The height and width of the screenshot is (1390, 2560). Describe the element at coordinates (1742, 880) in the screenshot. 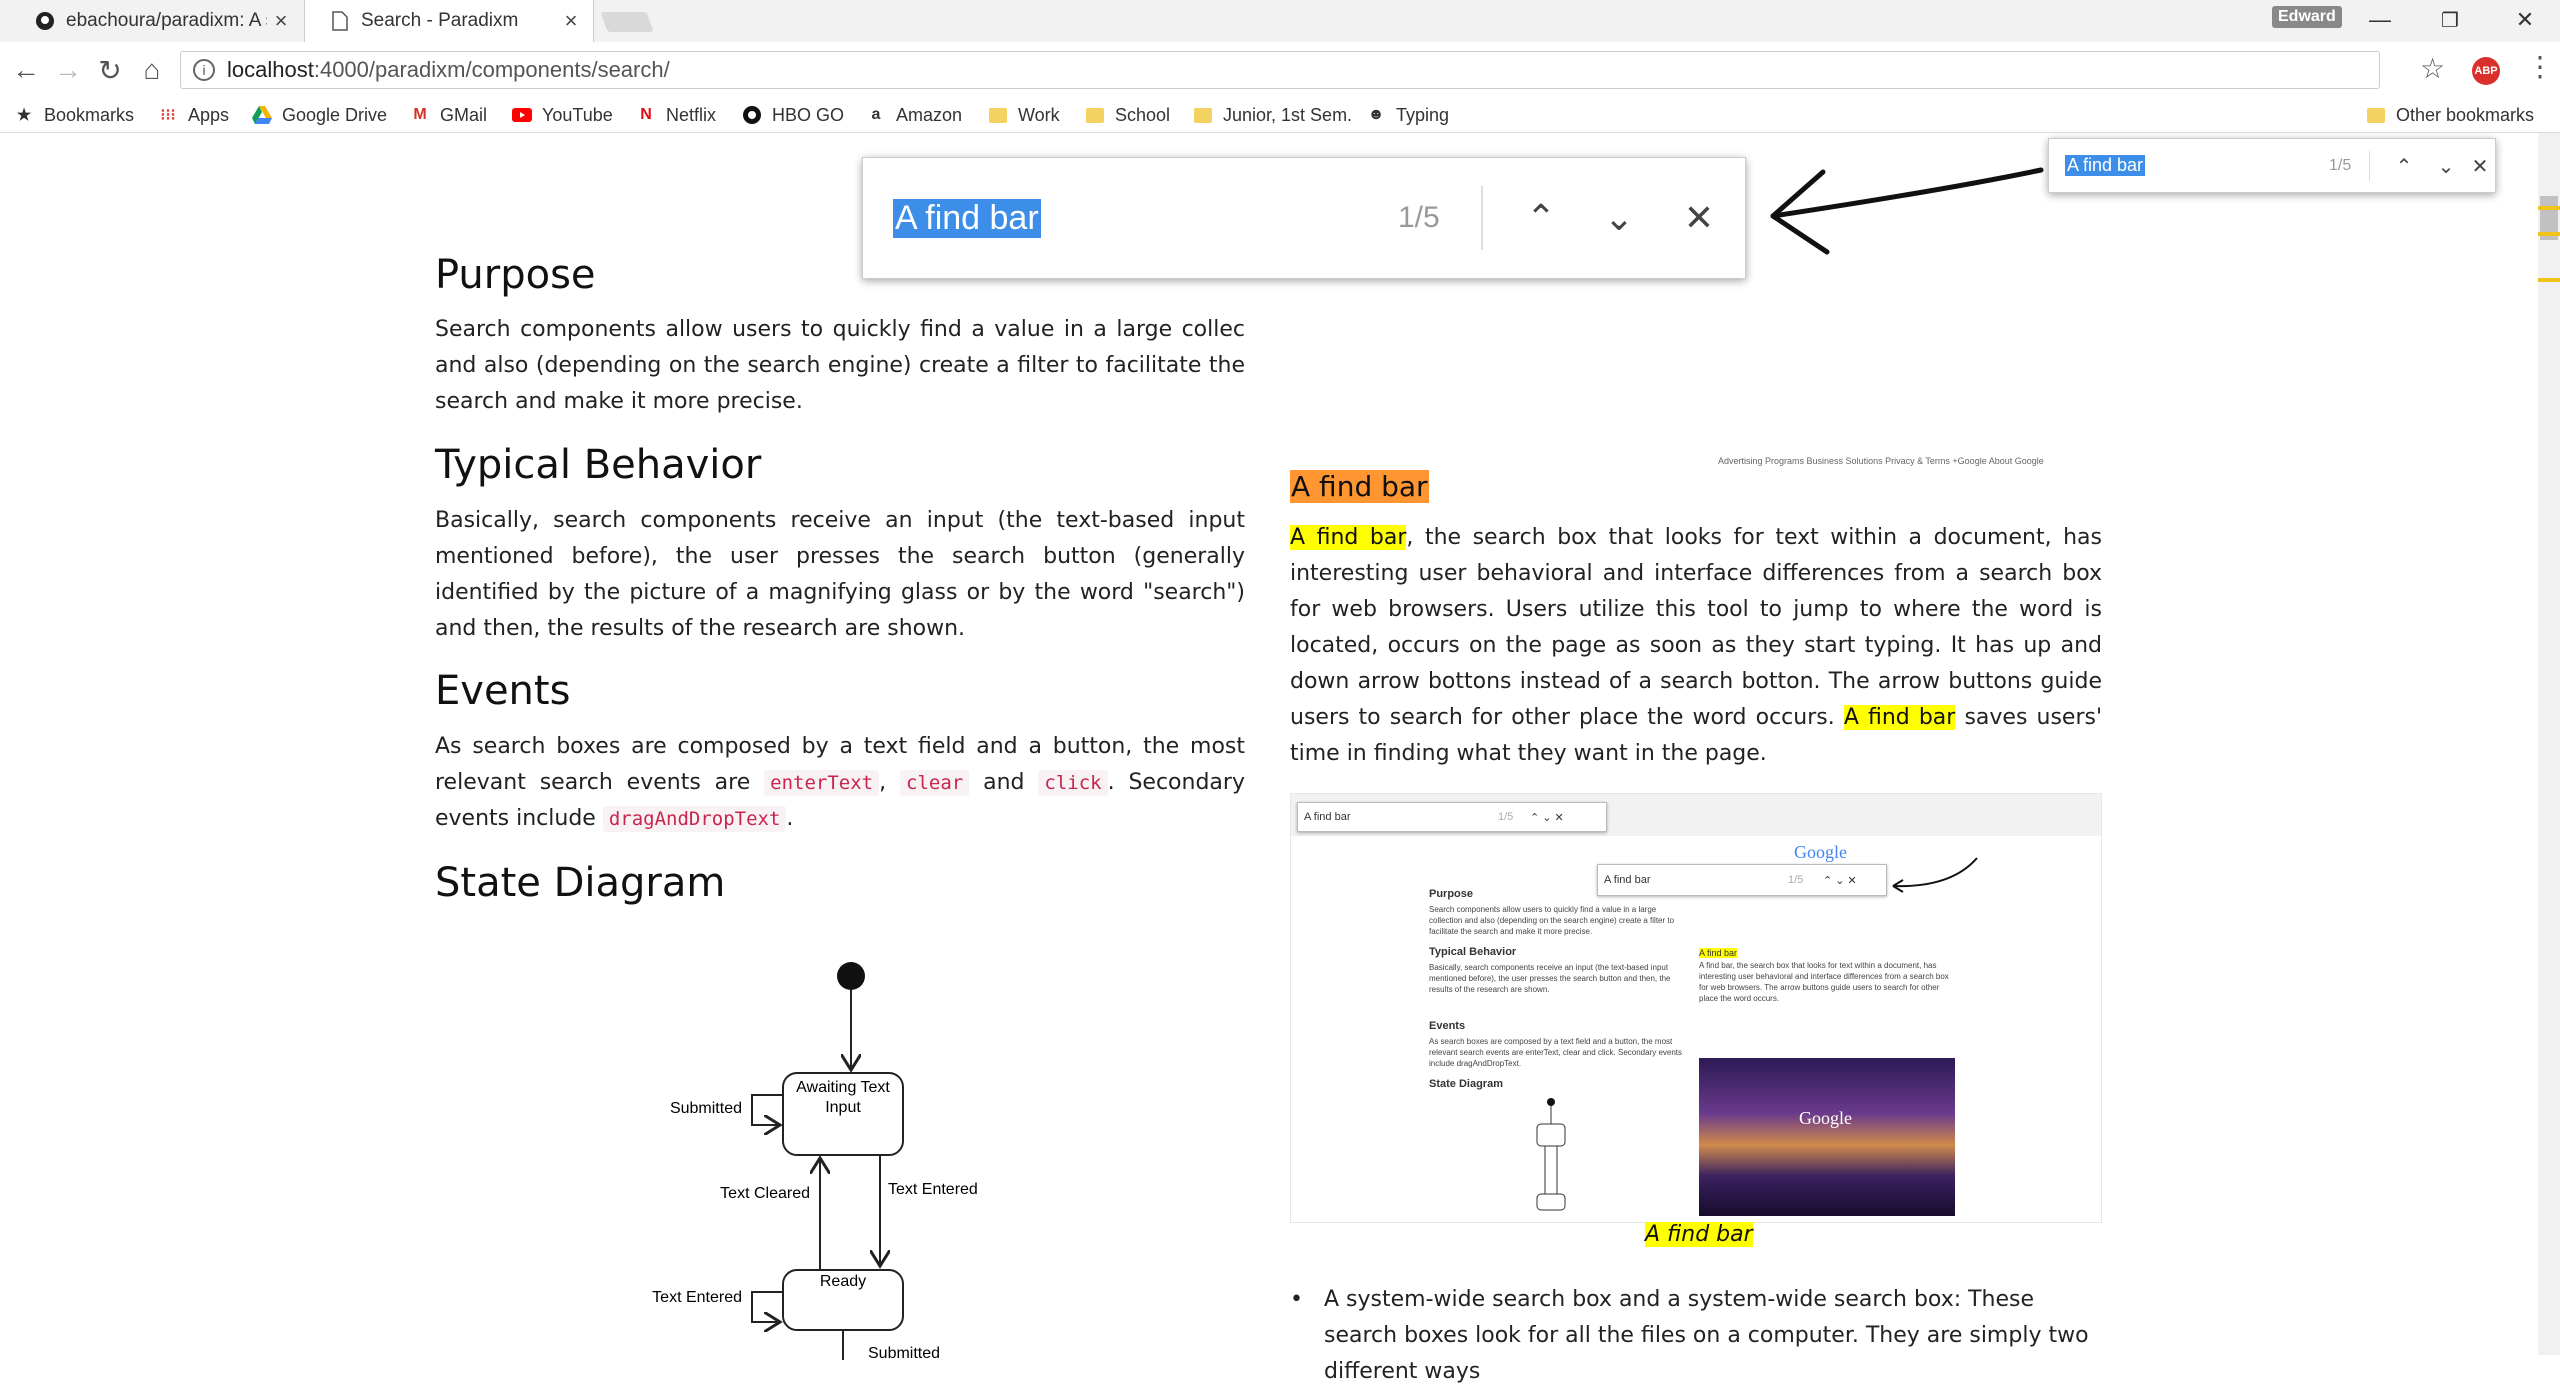

I see `thumb-find-bar-2: A find bar 1/5 ⌃ ⌄ ✕` at that location.